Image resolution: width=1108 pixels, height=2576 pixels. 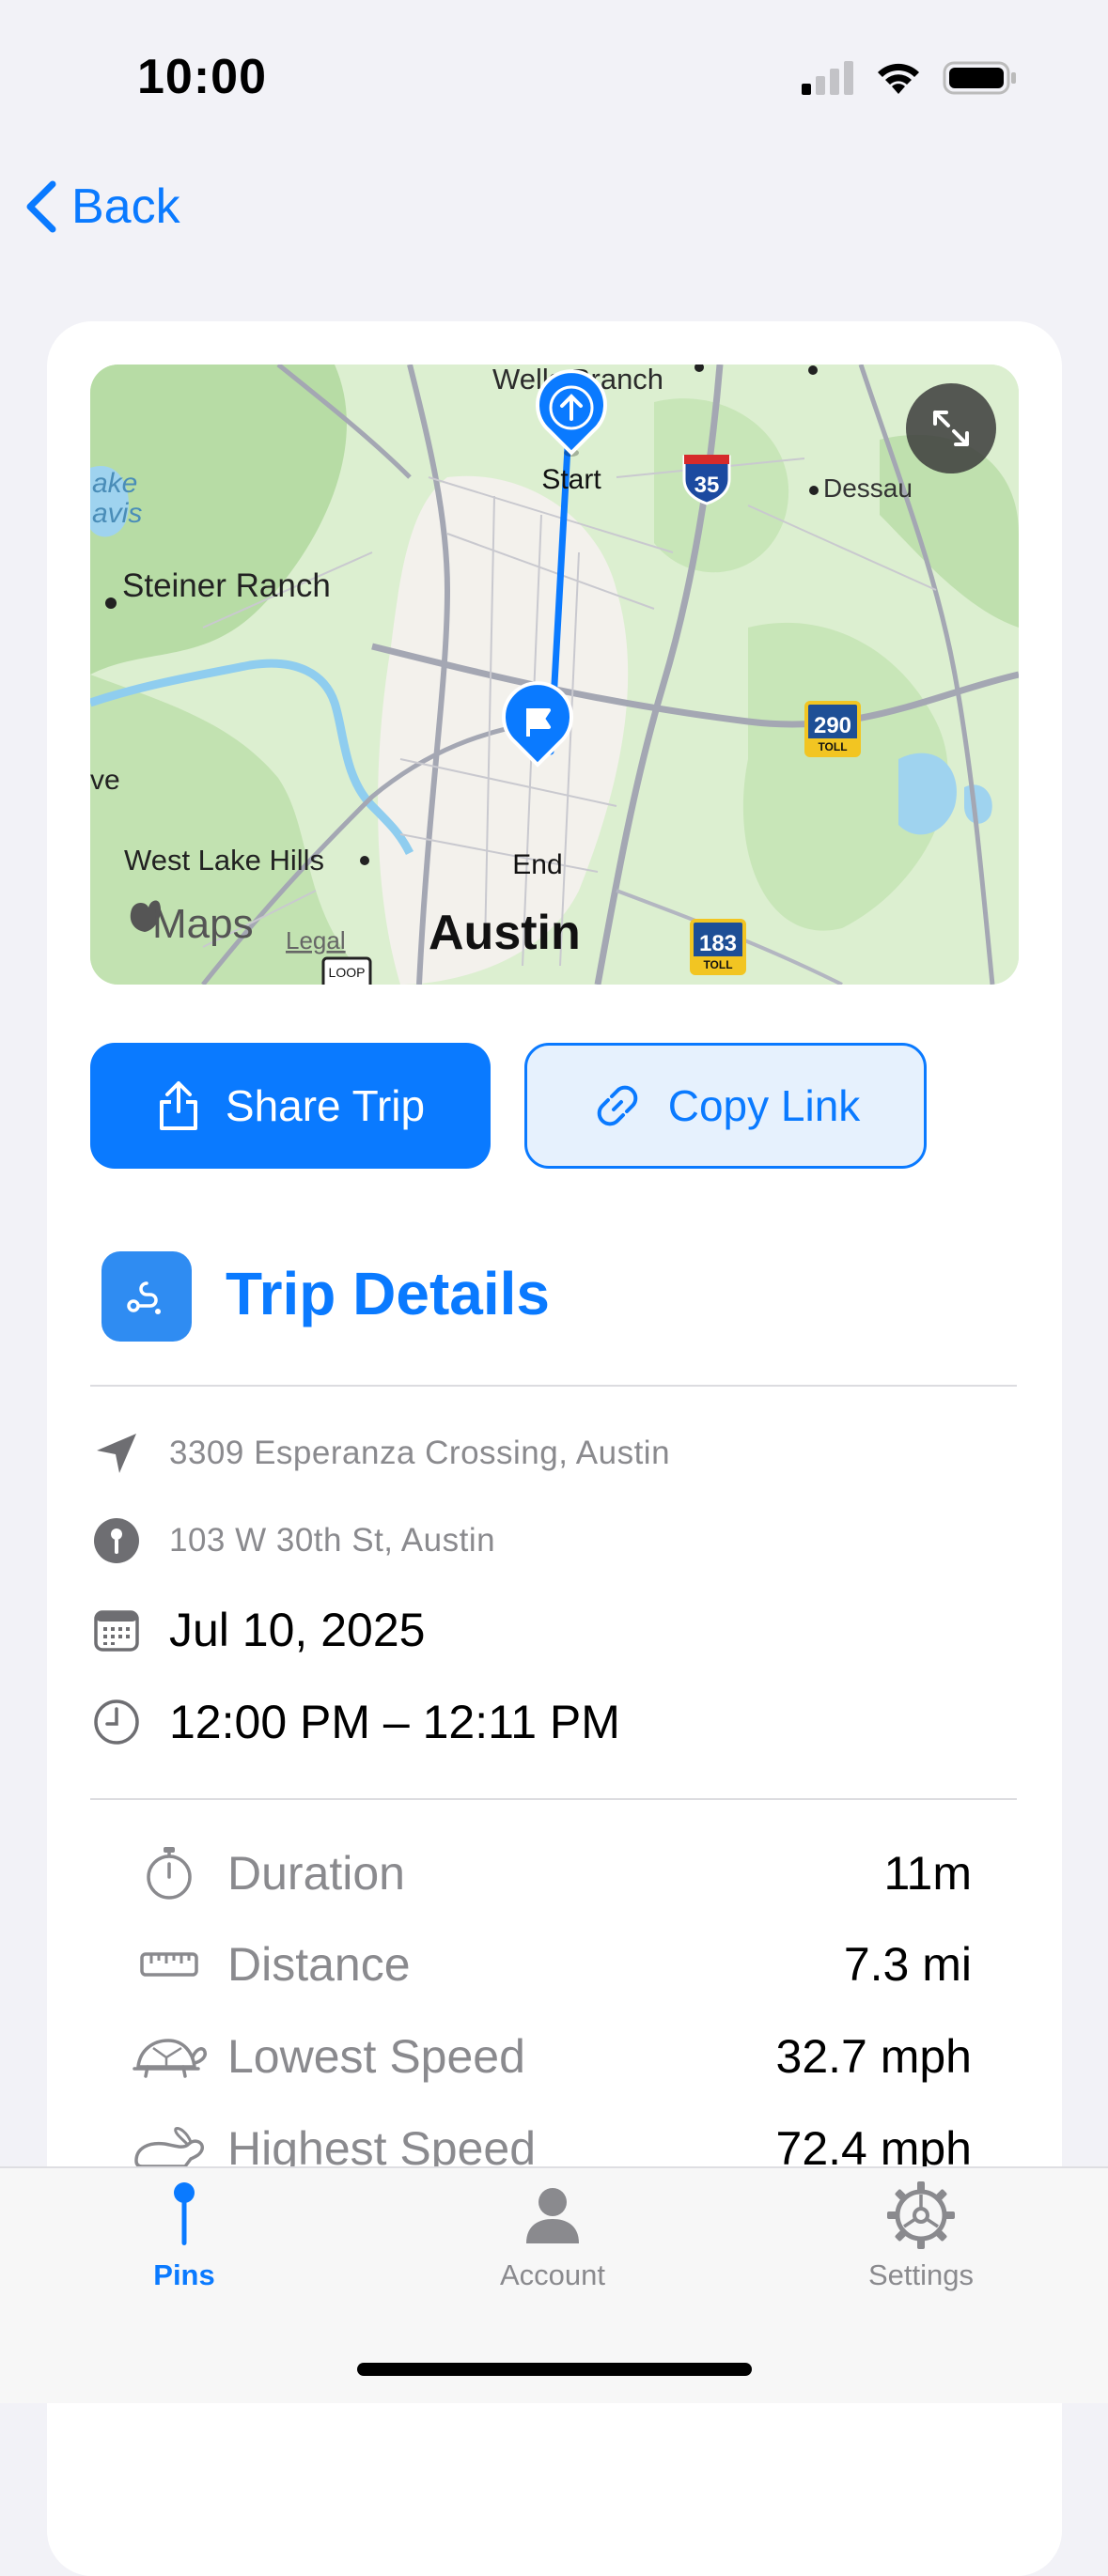 I want to click on back-button: Back, so click(x=101, y=206).